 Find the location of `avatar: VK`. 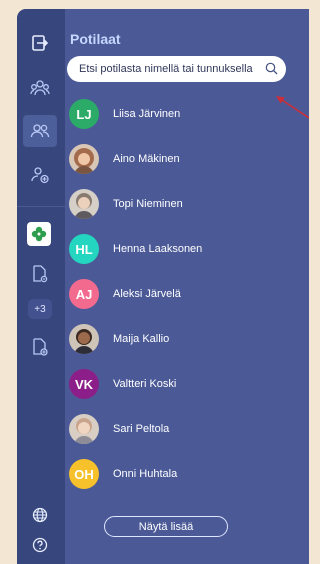

avatar: VK is located at coordinates (84, 384).